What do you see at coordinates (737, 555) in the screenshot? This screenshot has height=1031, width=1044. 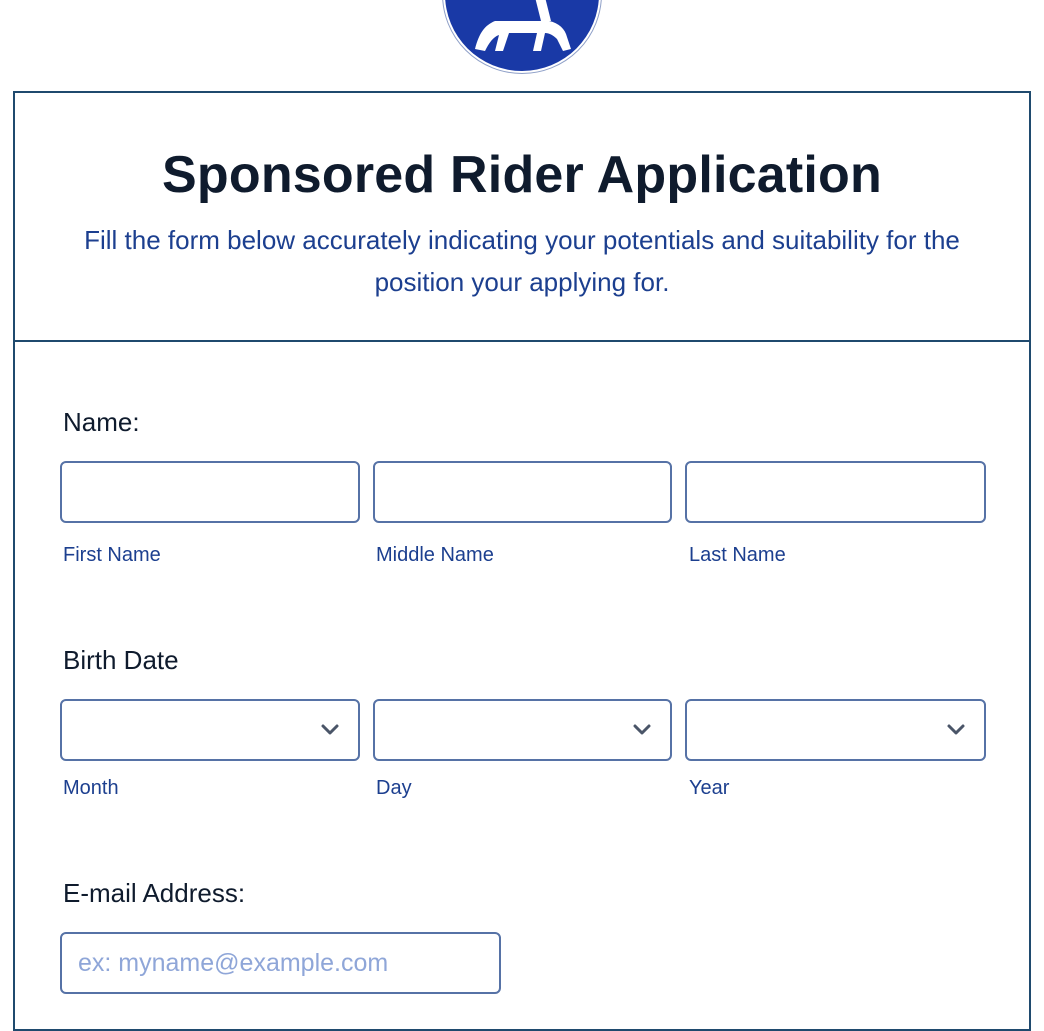 I see `last-name-label: Last Name` at bounding box center [737, 555].